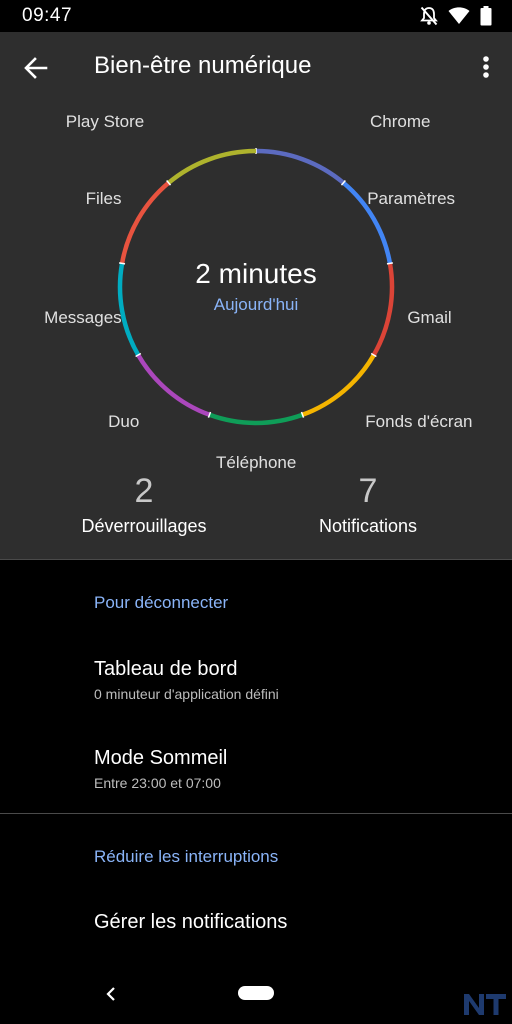 The height and width of the screenshot is (1024, 512). What do you see at coordinates (256, 463) in the screenshot?
I see `app-label-t-l-phone: Téléphone` at bounding box center [256, 463].